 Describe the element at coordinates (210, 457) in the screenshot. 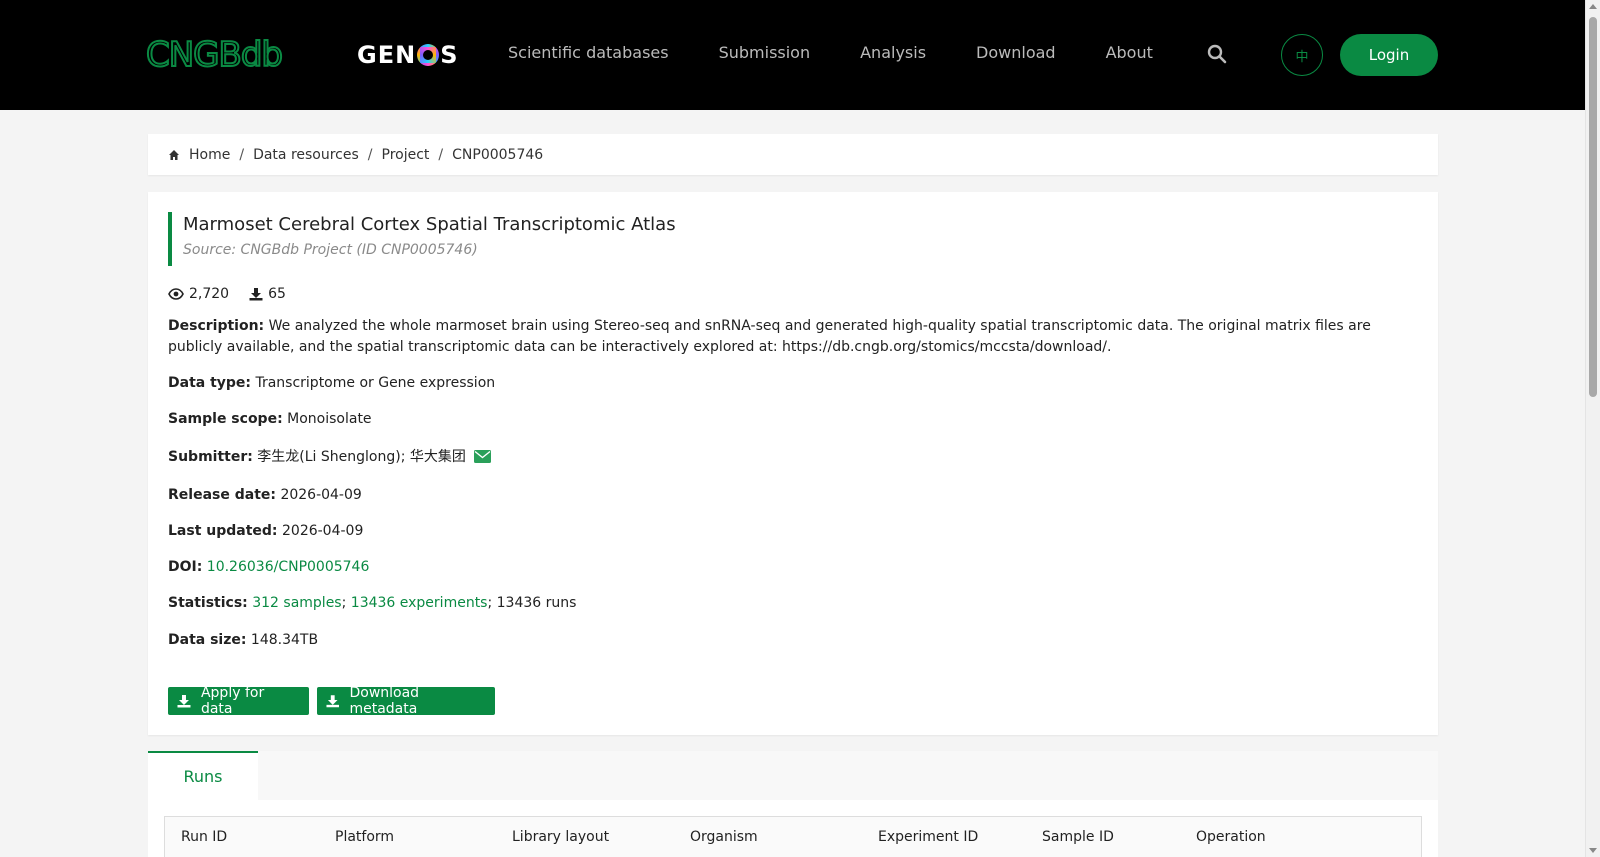

I see `submitter-label: Submitter:` at that location.